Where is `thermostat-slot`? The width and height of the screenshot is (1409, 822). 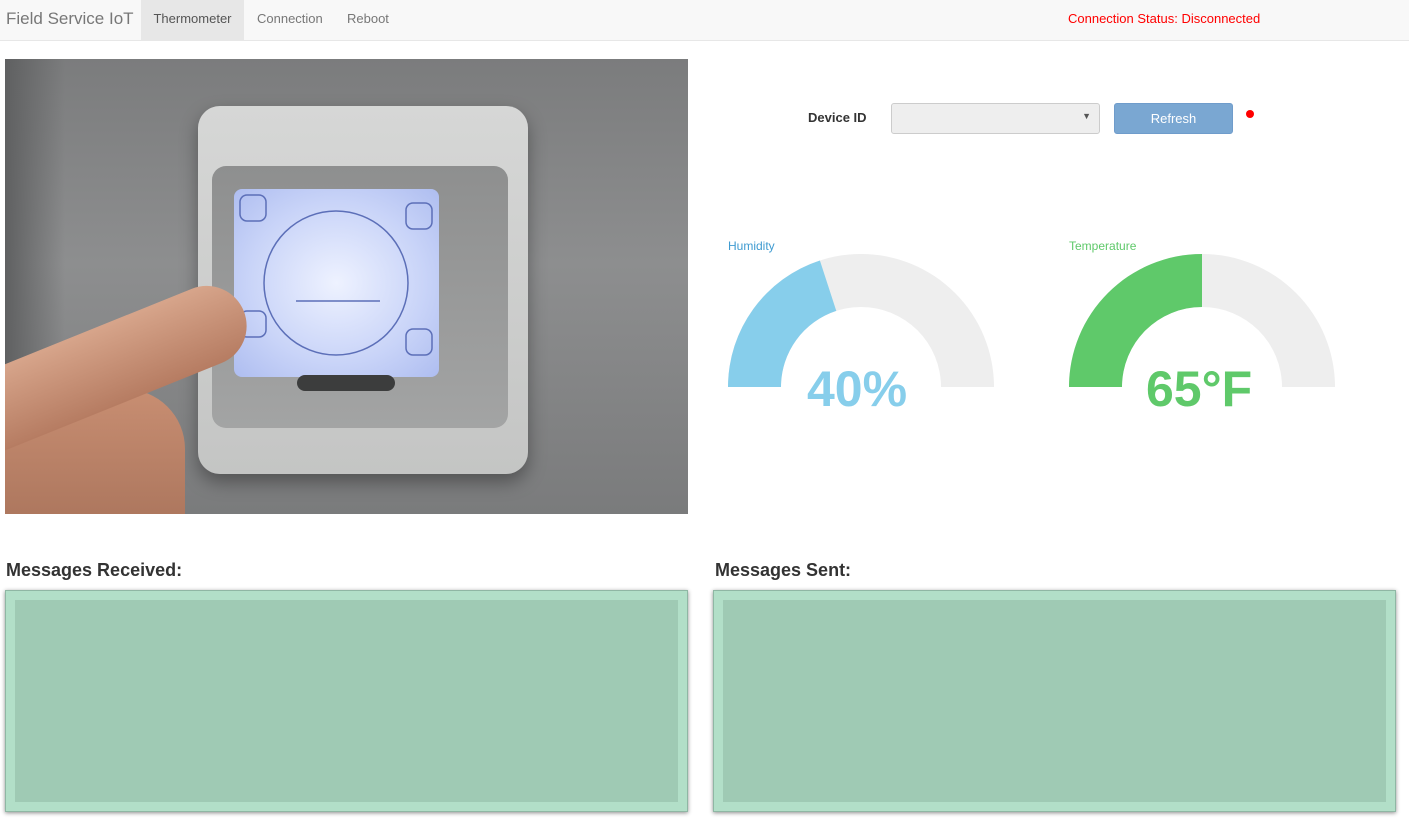
thermostat-slot is located at coordinates (346, 383).